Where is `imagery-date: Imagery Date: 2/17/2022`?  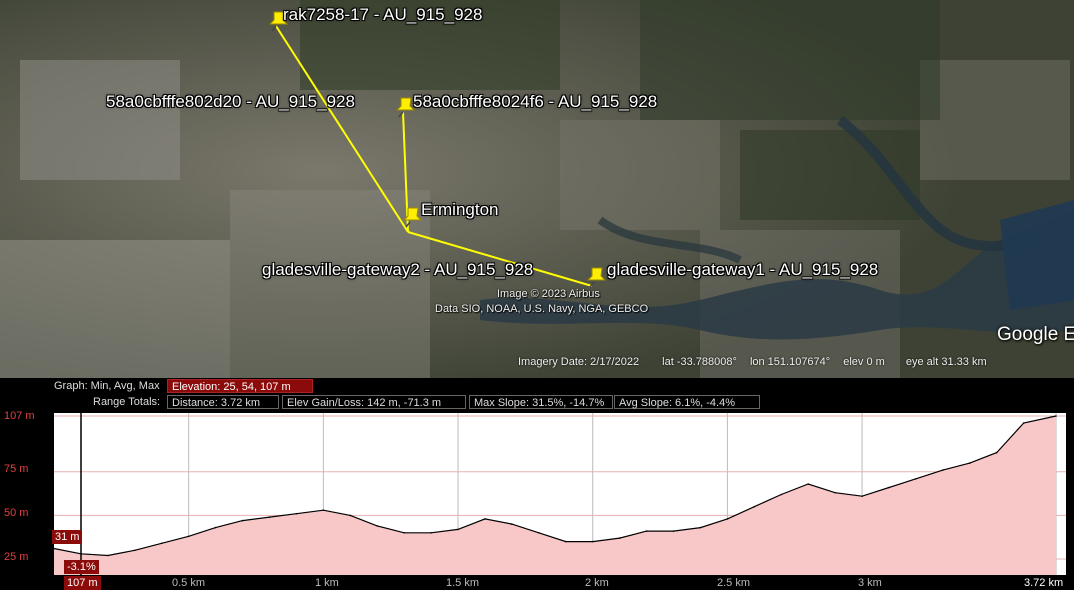
imagery-date: Imagery Date: 2/17/2022 is located at coordinates (579, 362).